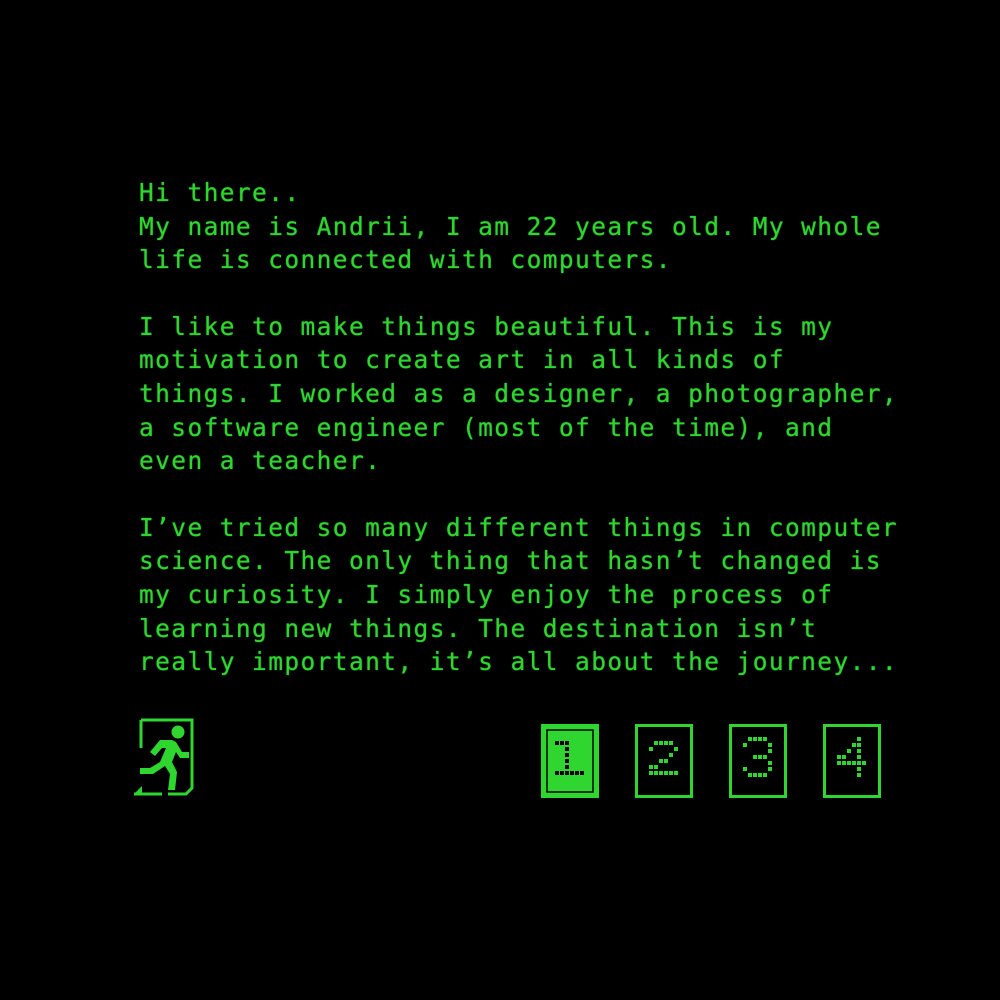 This screenshot has width=1000, height=1000. I want to click on exit-icon, so click(164, 758).